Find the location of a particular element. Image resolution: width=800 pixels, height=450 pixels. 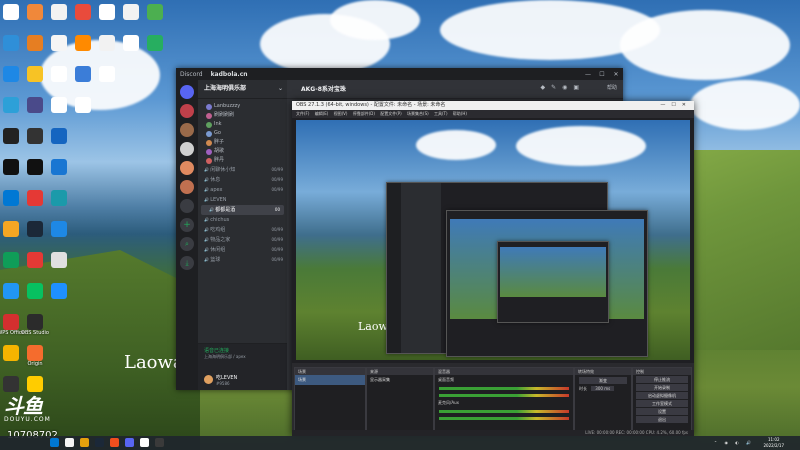

chevron-down-icon: ⌄ is located at coordinates (280, 89).